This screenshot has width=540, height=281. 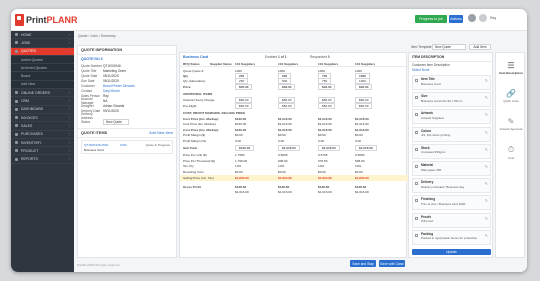 I want to click on row-value: 1000, so click(x=358, y=70).